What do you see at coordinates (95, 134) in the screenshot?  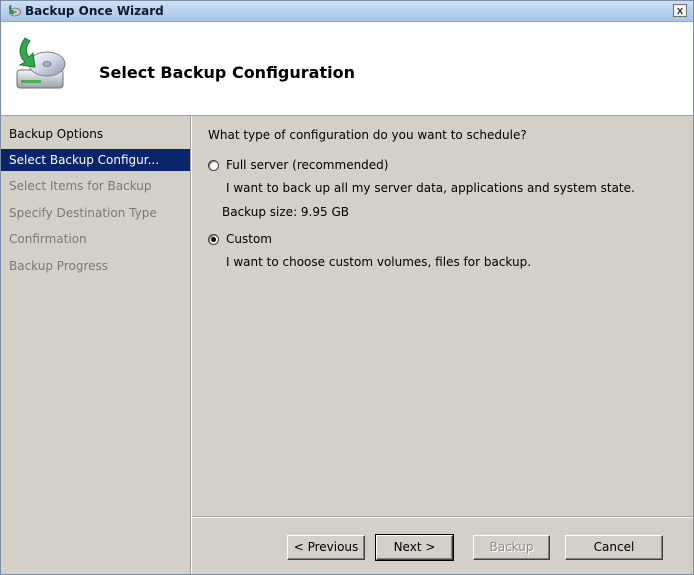 I see `step-backup-options: Backup Options` at bounding box center [95, 134].